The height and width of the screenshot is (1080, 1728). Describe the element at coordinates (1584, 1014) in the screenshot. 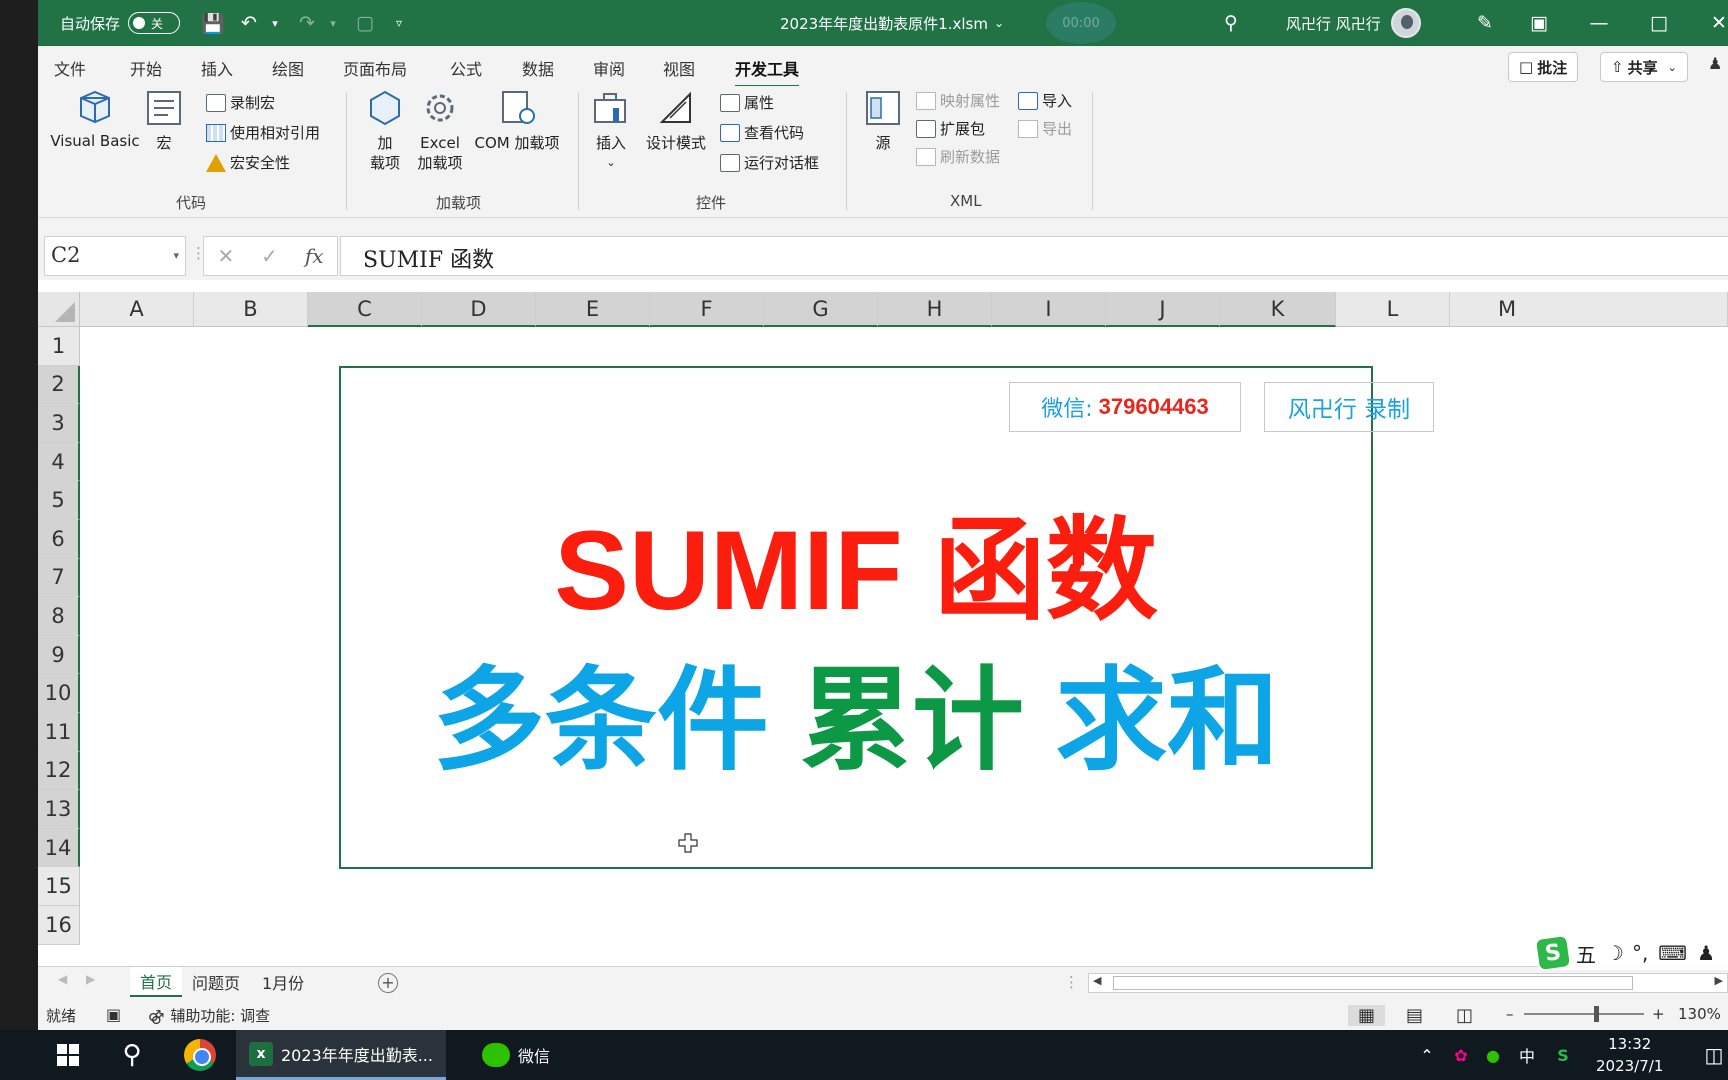

I see `zoom-slider` at that location.